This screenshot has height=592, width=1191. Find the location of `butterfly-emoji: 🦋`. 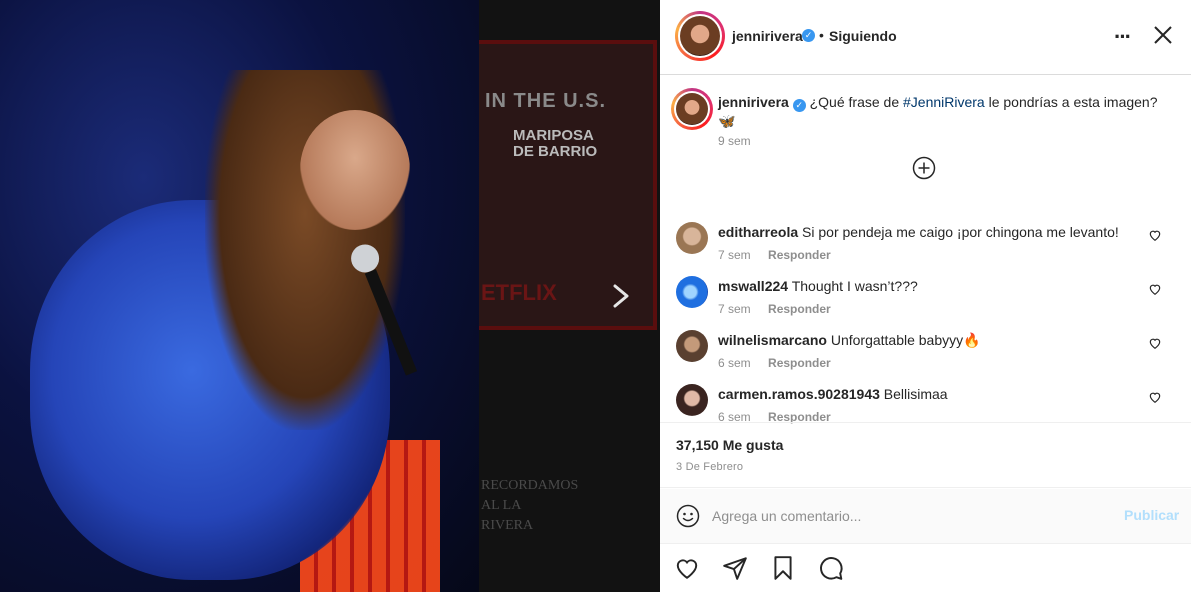

butterfly-emoji: 🦋 is located at coordinates (727, 121).